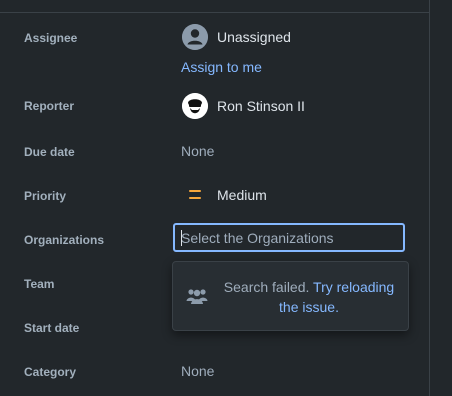 This screenshot has width=452, height=396. Describe the element at coordinates (195, 106) in the screenshot. I see `reporter-avatar` at that location.